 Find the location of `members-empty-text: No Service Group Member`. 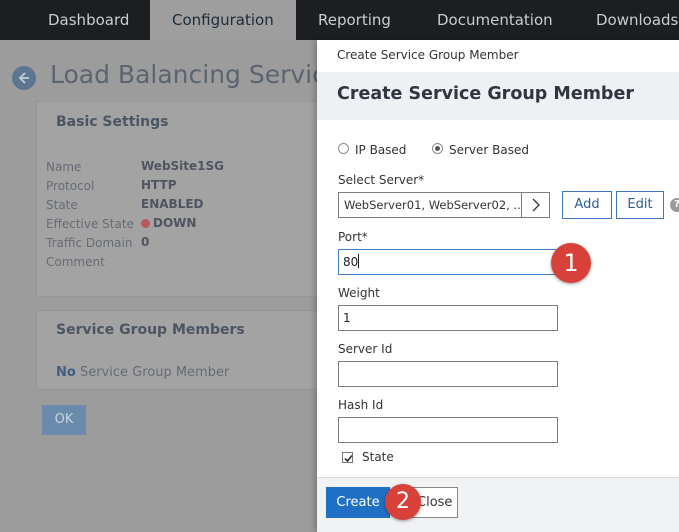

members-empty-text: No Service Group Member is located at coordinates (142, 372).